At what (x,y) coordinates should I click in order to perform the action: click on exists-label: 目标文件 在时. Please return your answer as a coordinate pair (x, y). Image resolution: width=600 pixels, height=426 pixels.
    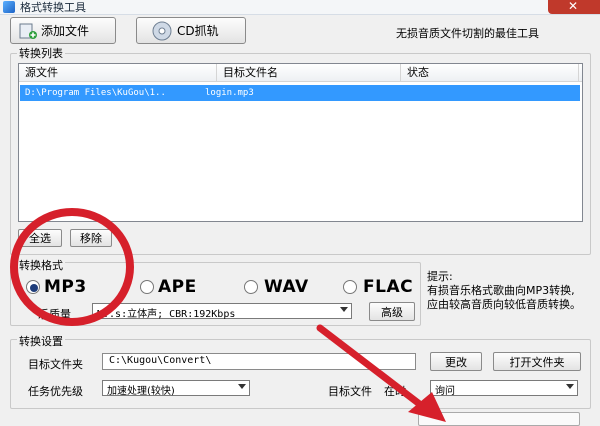
    Looking at the image, I should click on (367, 391).